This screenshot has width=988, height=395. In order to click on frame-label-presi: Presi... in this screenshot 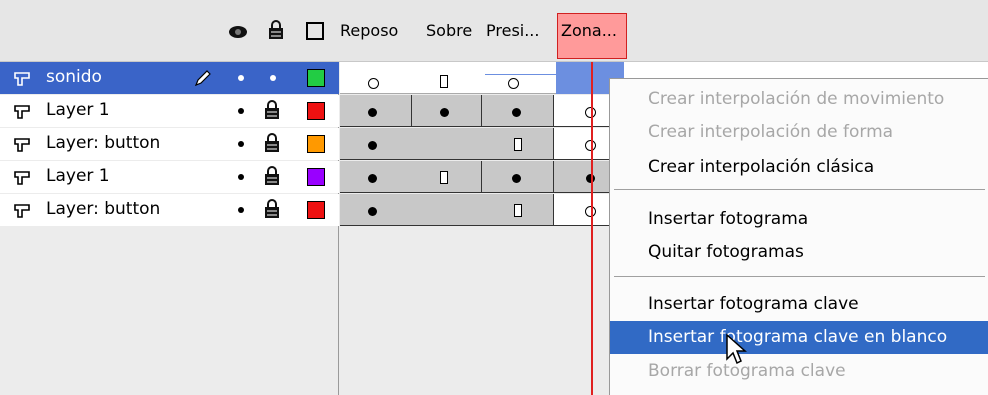, I will do `click(513, 30)`.